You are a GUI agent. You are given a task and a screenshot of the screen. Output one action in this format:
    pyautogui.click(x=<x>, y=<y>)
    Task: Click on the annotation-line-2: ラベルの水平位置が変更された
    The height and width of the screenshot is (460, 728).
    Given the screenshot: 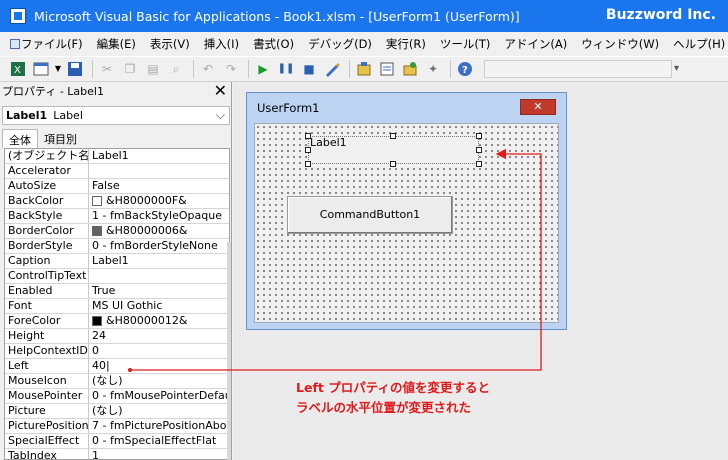 What is the action you would take?
    pyautogui.click(x=384, y=407)
    